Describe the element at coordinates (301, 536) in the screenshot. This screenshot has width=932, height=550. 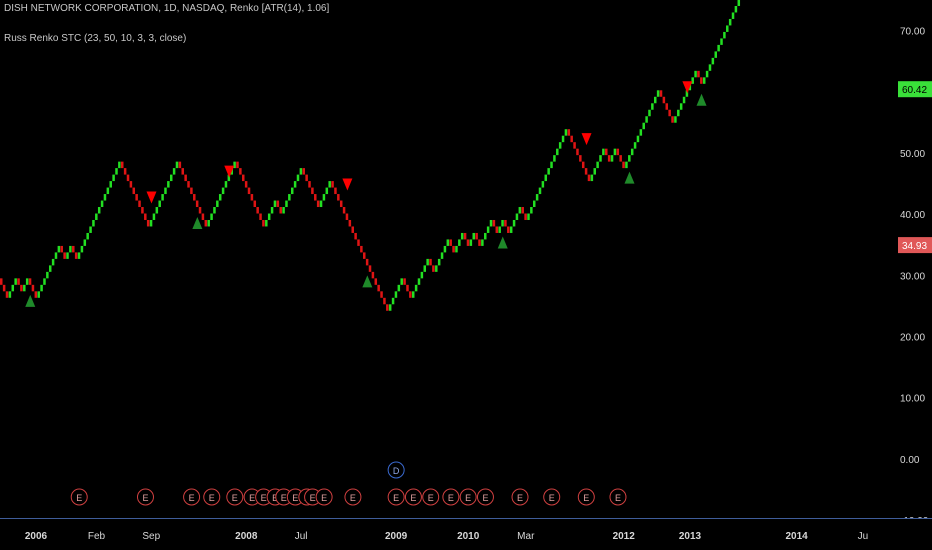
I see `time-tick-label: Jul` at that location.